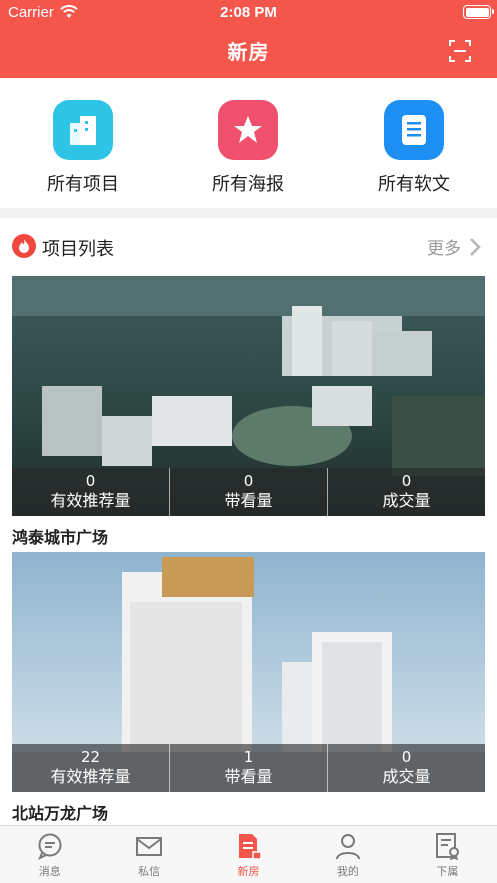  I want to click on tab-profile: 我的, so click(347, 854).